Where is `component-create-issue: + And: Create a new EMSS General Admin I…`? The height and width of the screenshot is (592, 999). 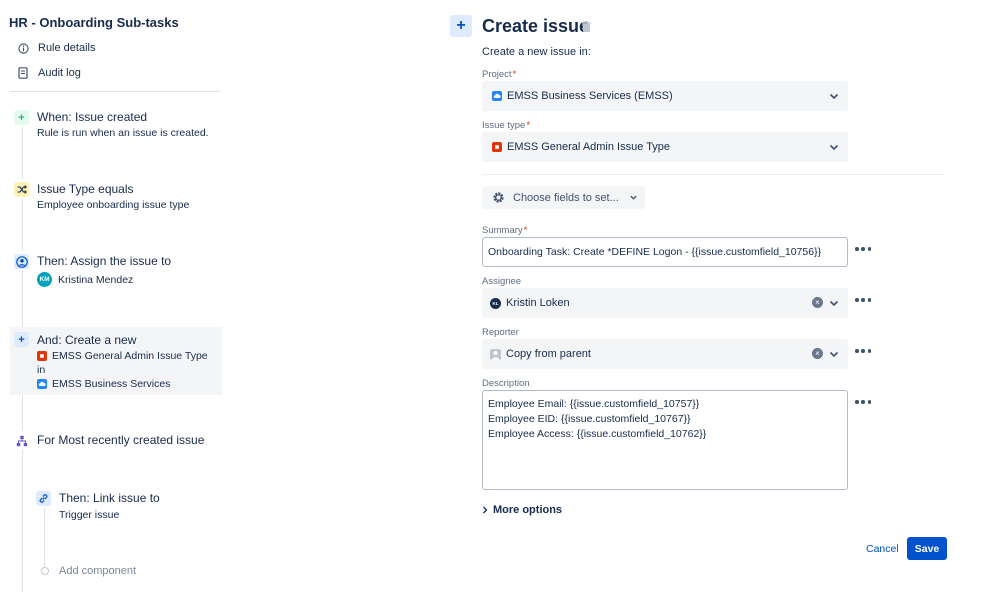 component-create-issue: + And: Create a new EMSS General Admin I… is located at coordinates (116, 361).